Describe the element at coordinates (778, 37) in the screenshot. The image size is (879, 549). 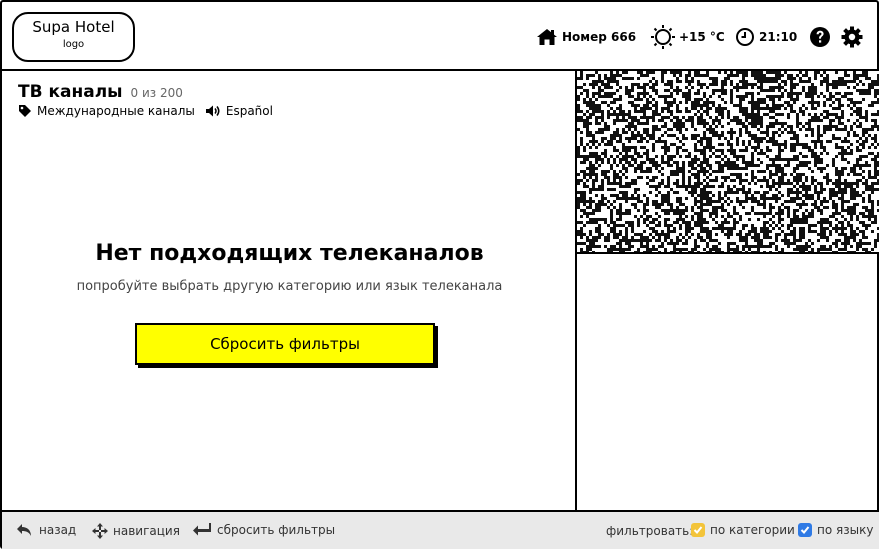
I see `time: 21:10` at that location.